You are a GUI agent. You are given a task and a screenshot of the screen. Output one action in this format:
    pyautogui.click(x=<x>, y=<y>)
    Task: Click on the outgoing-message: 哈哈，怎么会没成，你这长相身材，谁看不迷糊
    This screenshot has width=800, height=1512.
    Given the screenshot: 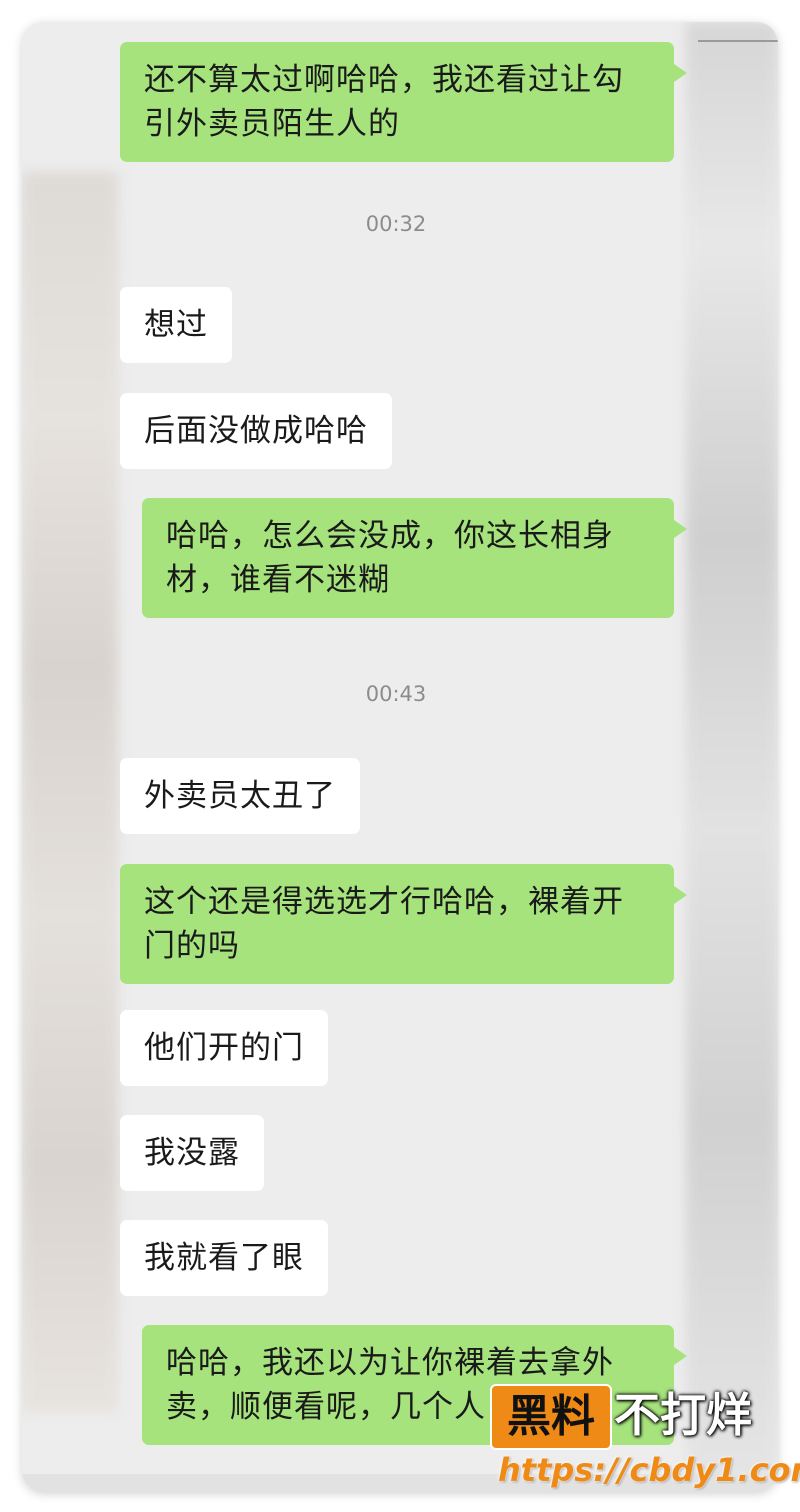 What is the action you would take?
    pyautogui.click(x=414, y=558)
    